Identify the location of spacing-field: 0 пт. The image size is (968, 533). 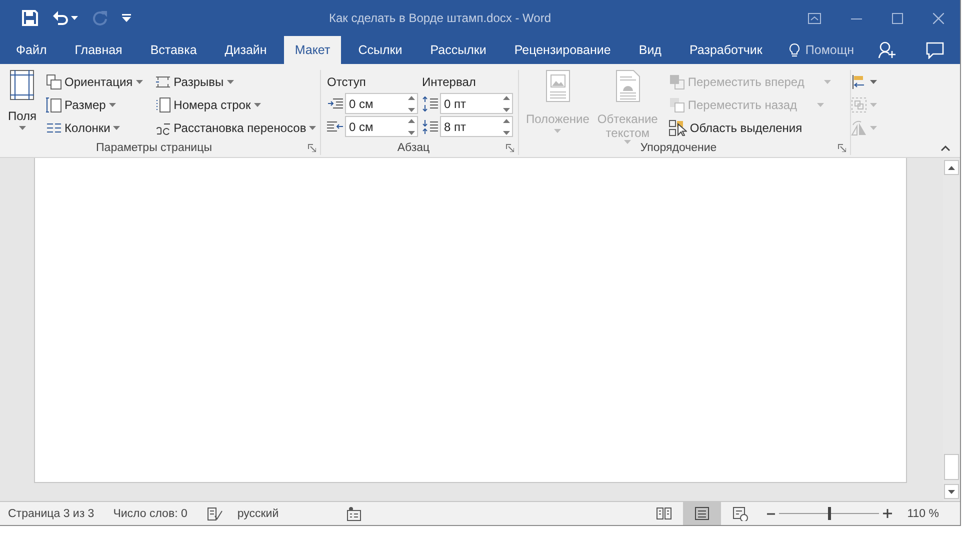
(476, 103).